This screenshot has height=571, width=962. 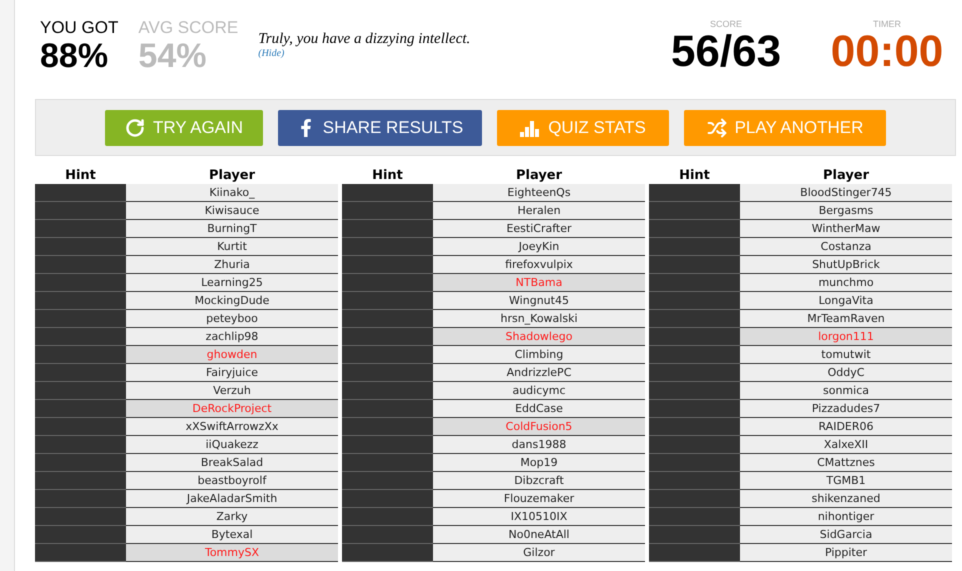 What do you see at coordinates (539, 211) in the screenshot?
I see `player-cell: Heralen` at bounding box center [539, 211].